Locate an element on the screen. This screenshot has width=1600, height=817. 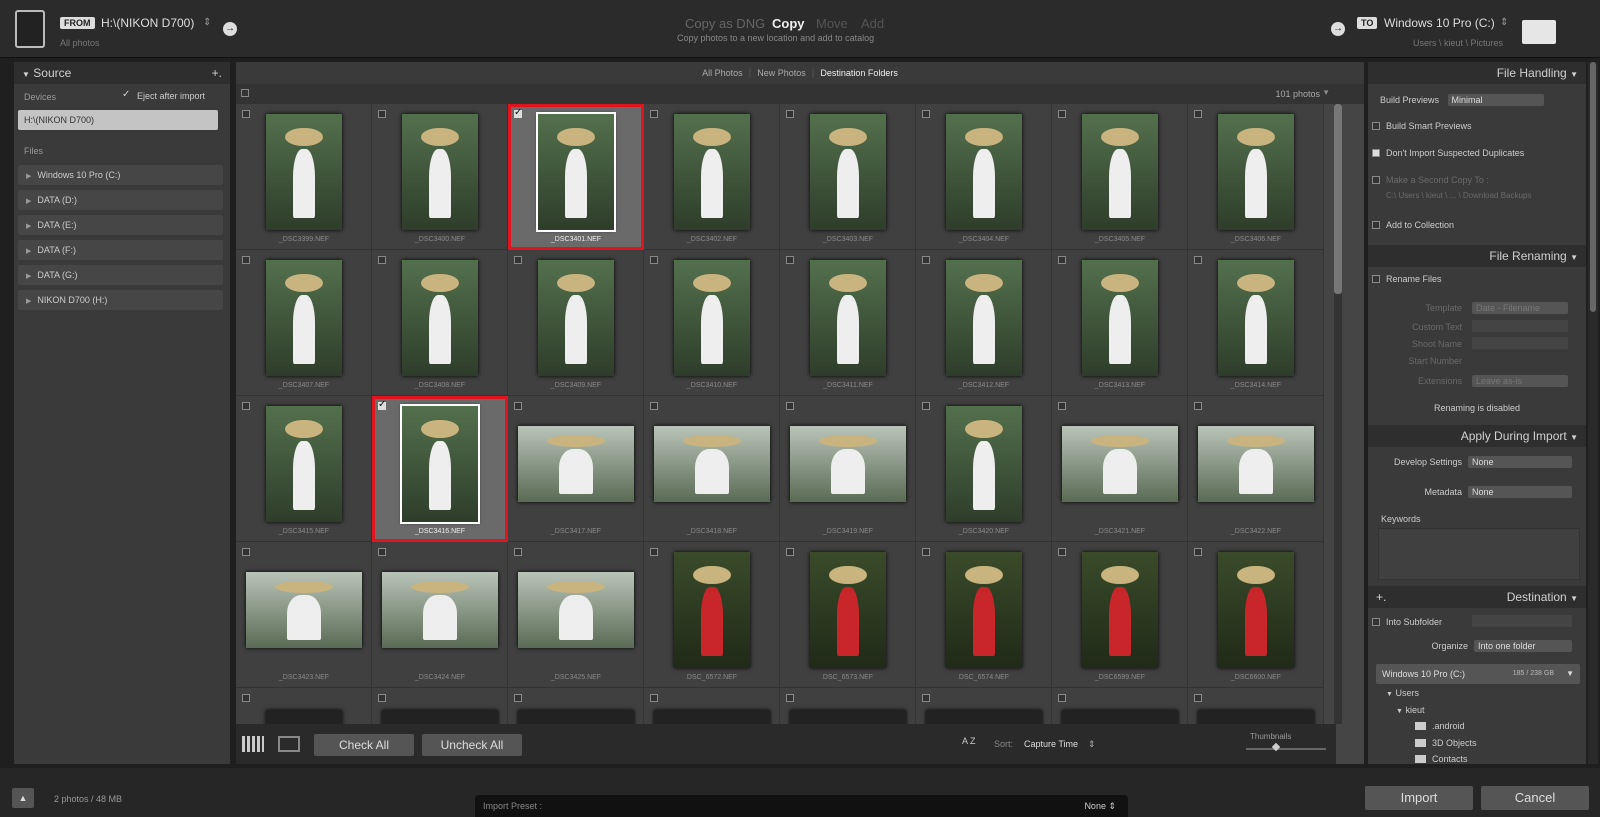
folder-kieut: kieut is located at coordinates (1414, 710).